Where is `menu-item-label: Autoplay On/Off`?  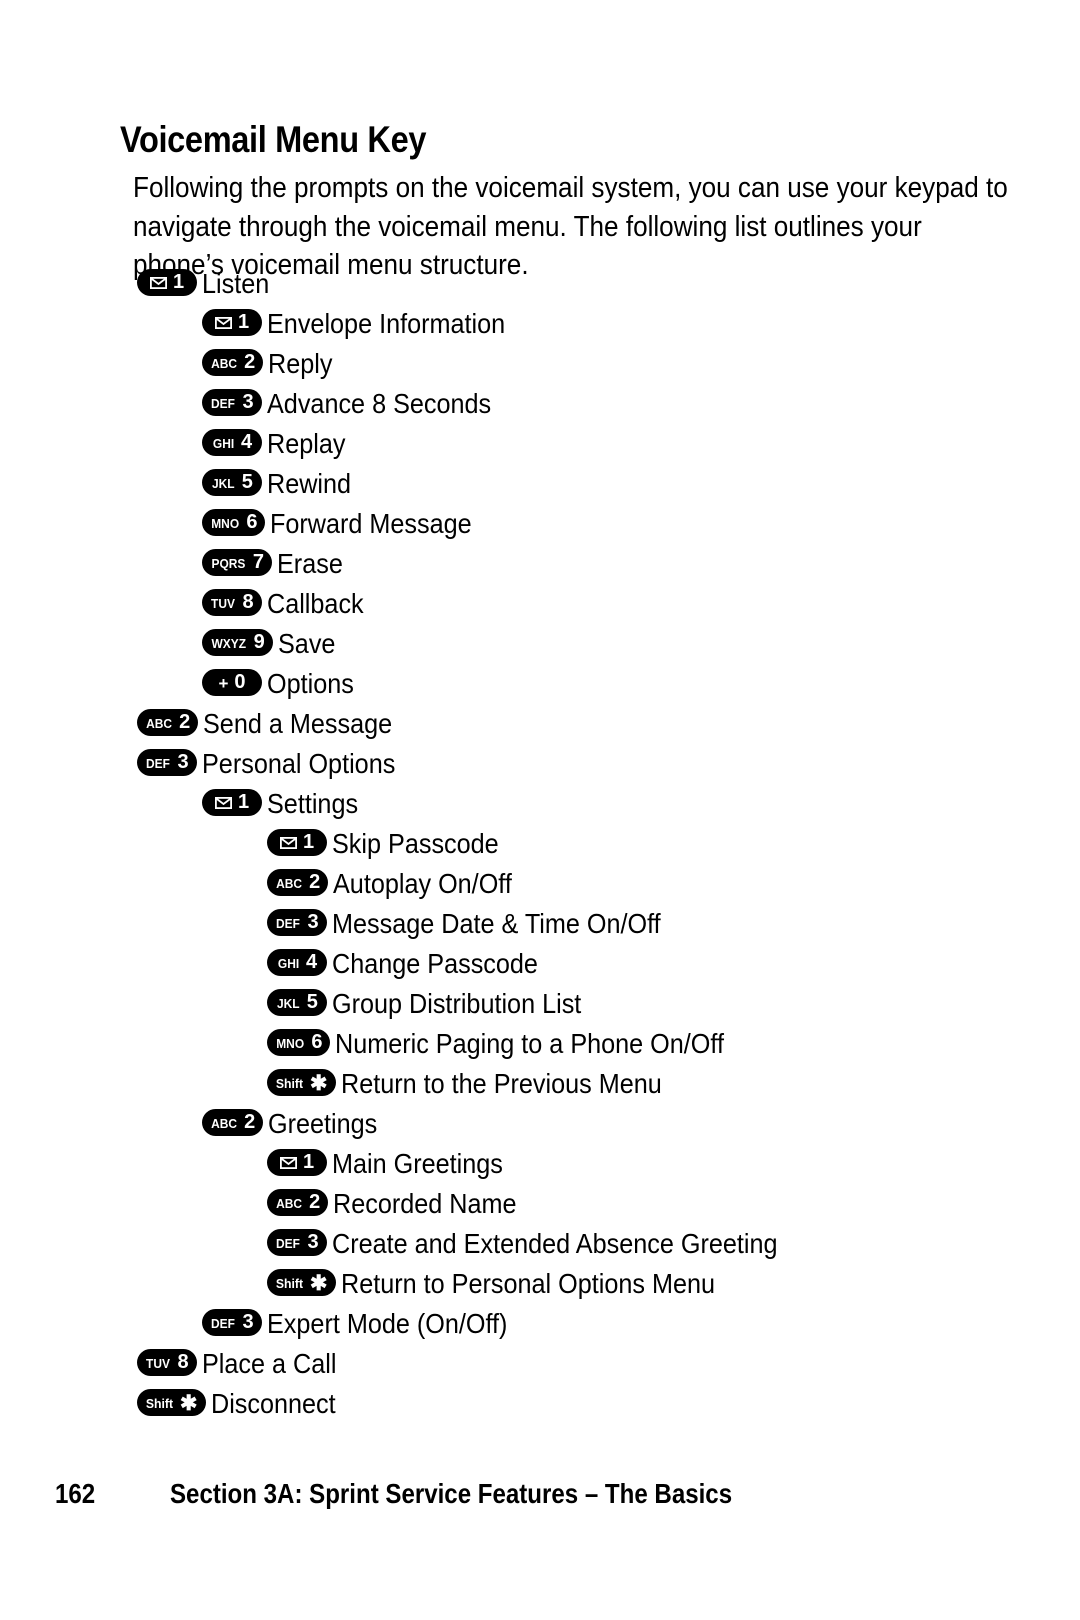 menu-item-label: Autoplay On/Off is located at coordinates (423, 883).